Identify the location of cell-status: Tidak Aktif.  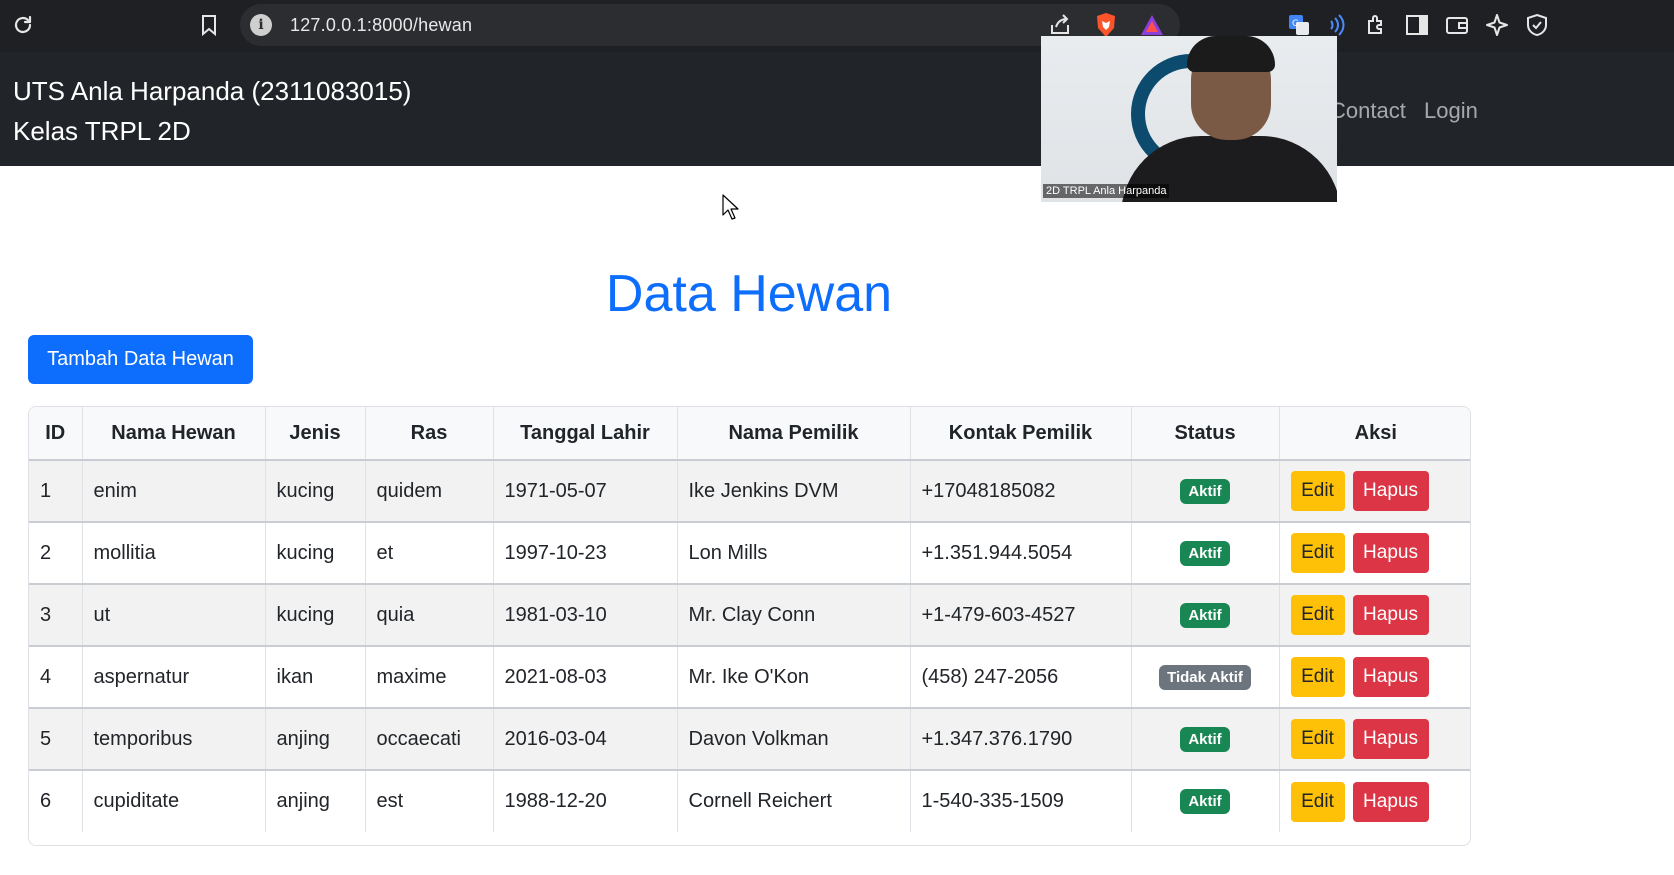
(1205, 677).